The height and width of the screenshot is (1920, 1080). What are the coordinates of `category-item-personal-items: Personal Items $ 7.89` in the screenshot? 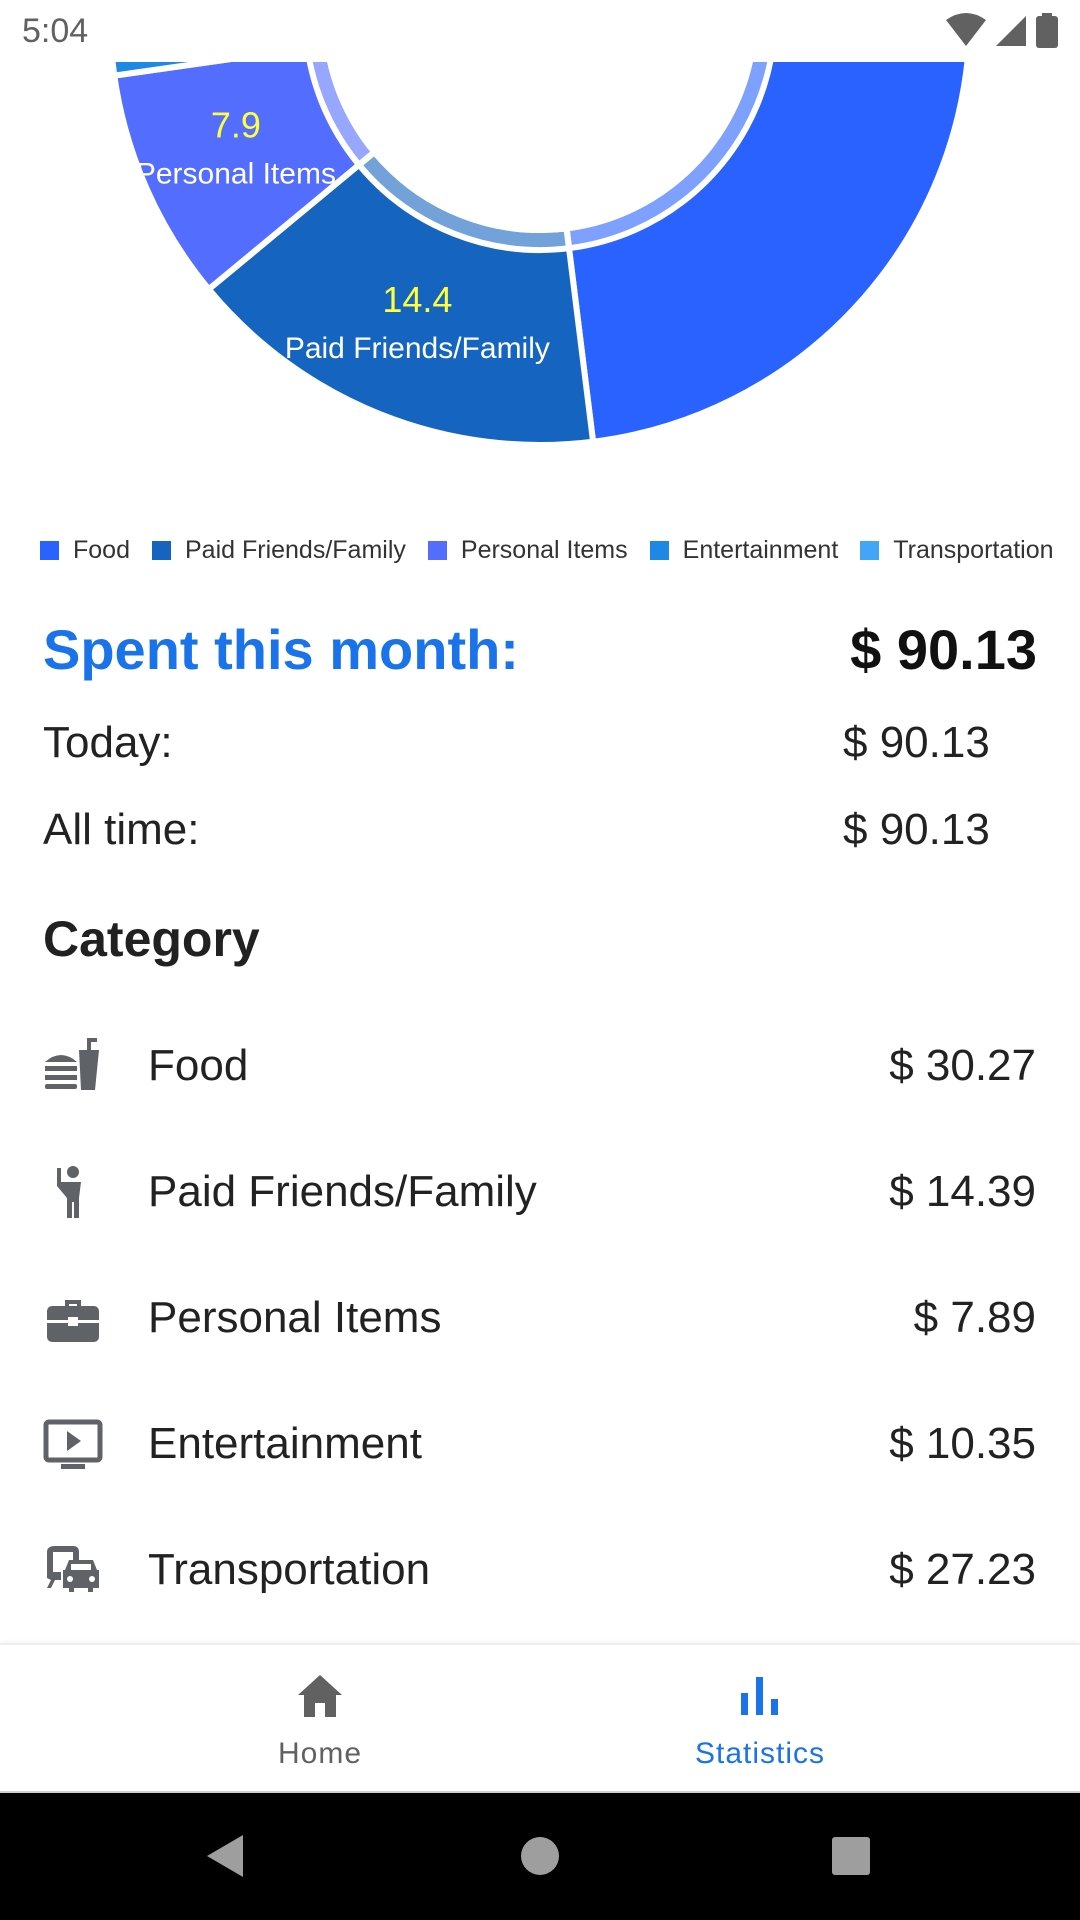 It's located at (540, 1318).